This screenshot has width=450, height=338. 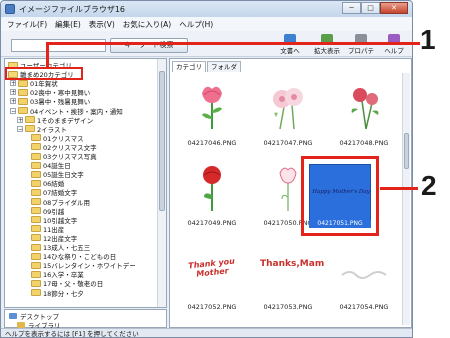 What do you see at coordinates (233, 43) in the screenshot?
I see `callout-1-line-horizontal` at bounding box center [233, 43].